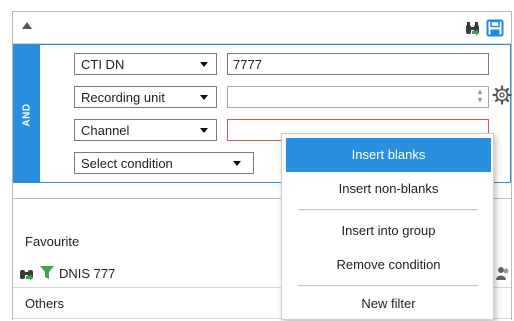  Describe the element at coordinates (495, 28) in the screenshot. I see `save-icon` at that location.